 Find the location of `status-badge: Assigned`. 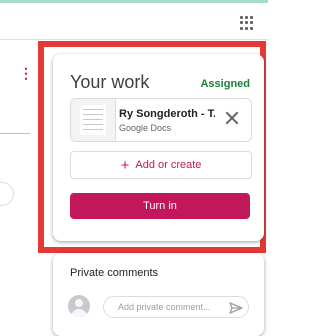

status-badge: Assigned is located at coordinates (225, 84).